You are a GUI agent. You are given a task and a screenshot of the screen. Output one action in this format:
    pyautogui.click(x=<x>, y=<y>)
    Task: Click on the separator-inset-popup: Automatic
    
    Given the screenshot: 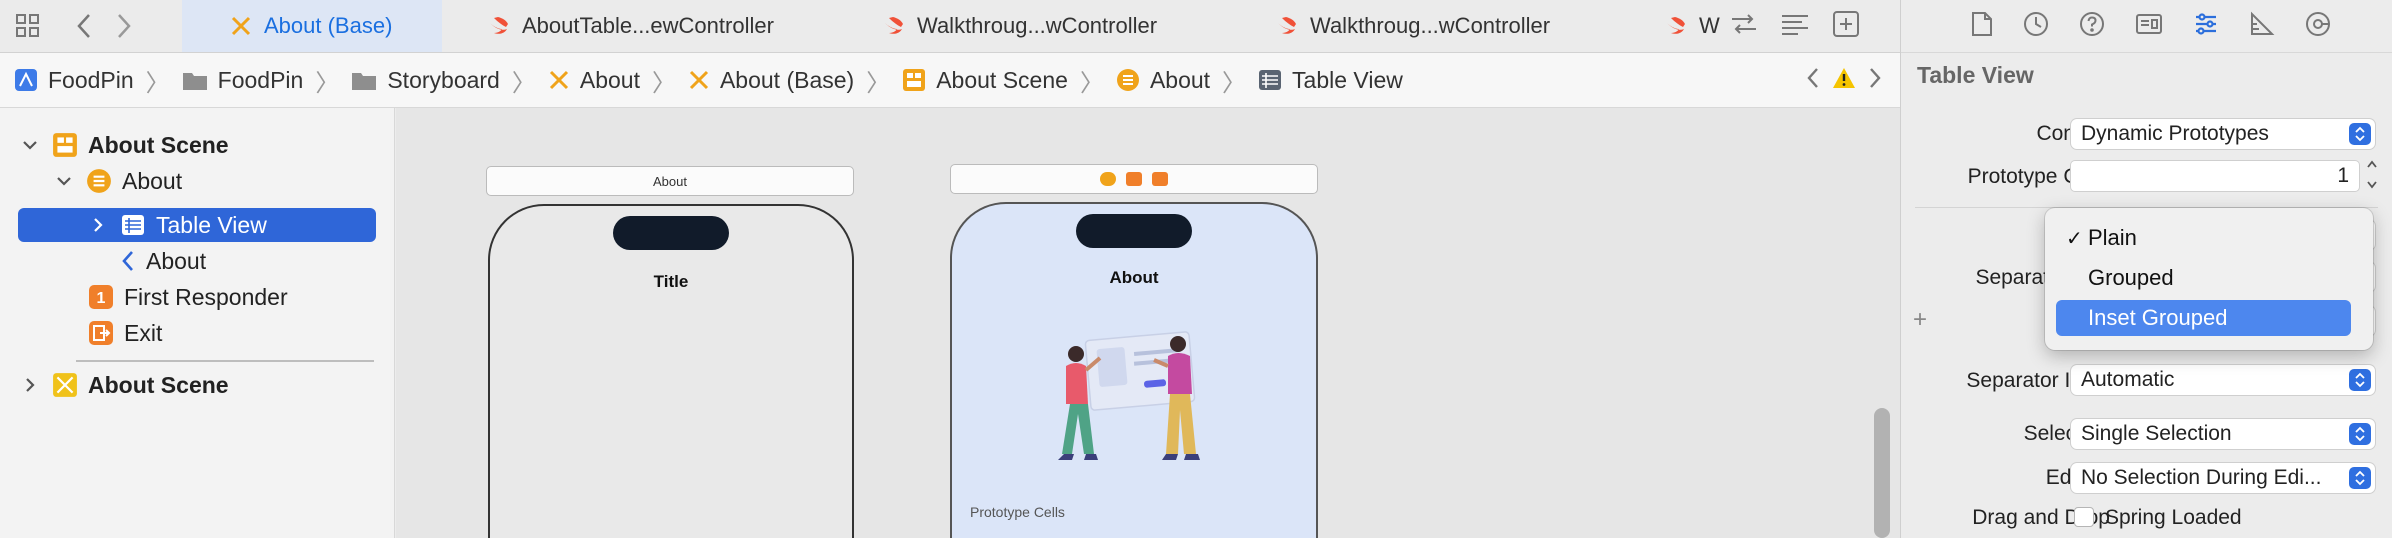 What is the action you would take?
    pyautogui.click(x=2223, y=380)
    